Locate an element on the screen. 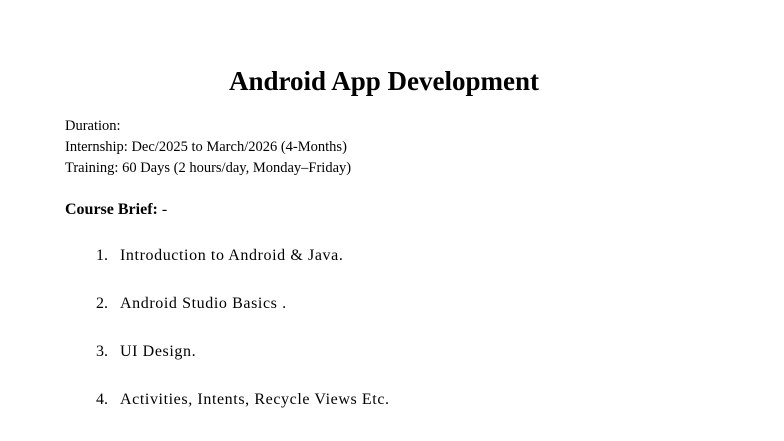 The image size is (784, 441). list-item: 1. Introduction to Android & Java. is located at coordinates (219, 256).